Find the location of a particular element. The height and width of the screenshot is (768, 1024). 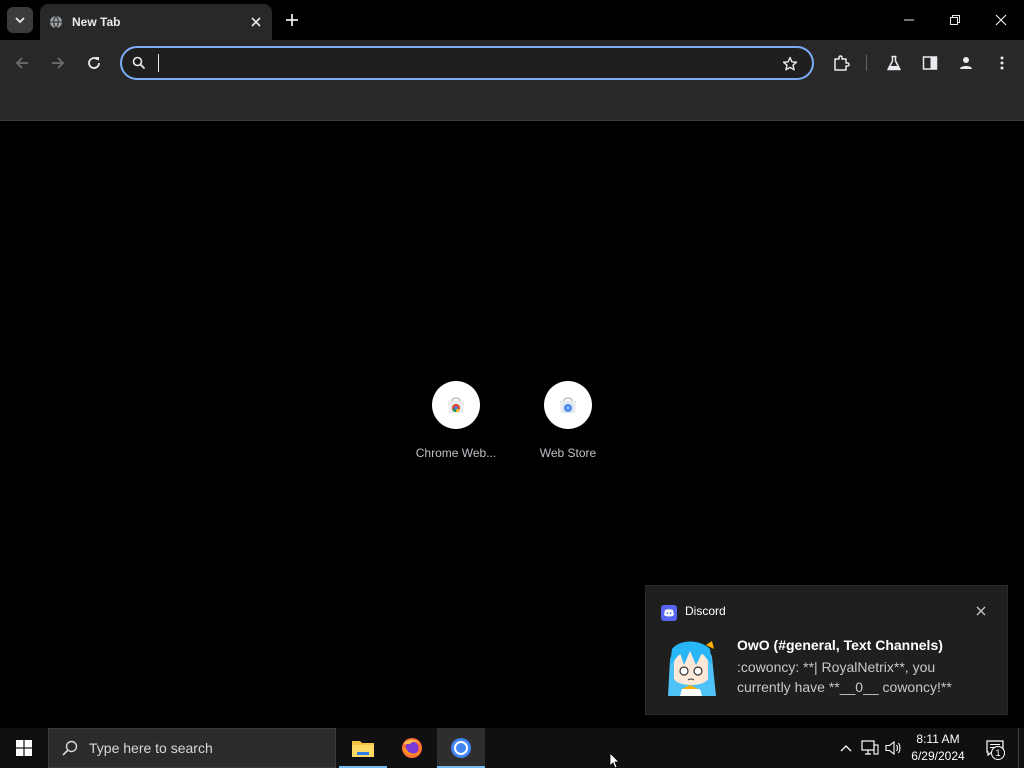

arrow-right-icon is located at coordinates (58, 63).